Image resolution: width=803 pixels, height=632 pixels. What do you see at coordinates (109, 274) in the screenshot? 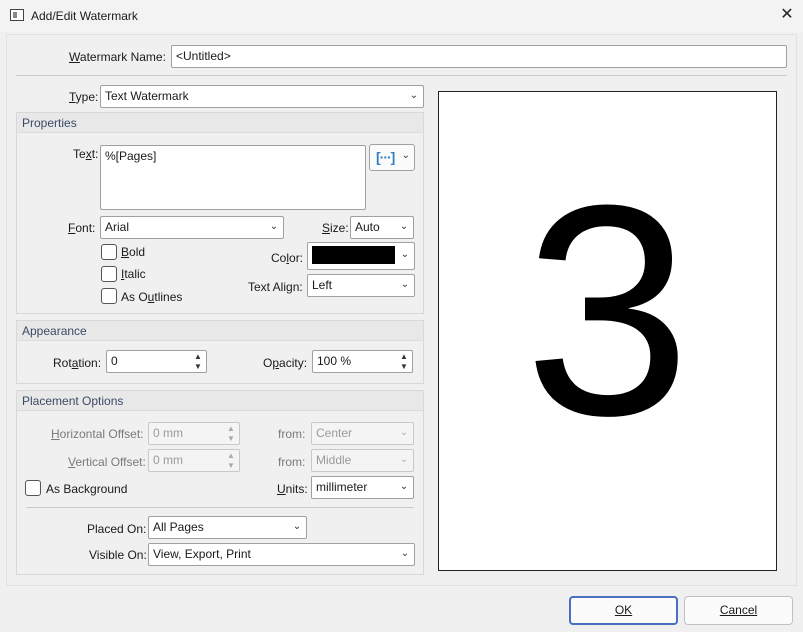
I see `italic-checkbox` at bounding box center [109, 274].